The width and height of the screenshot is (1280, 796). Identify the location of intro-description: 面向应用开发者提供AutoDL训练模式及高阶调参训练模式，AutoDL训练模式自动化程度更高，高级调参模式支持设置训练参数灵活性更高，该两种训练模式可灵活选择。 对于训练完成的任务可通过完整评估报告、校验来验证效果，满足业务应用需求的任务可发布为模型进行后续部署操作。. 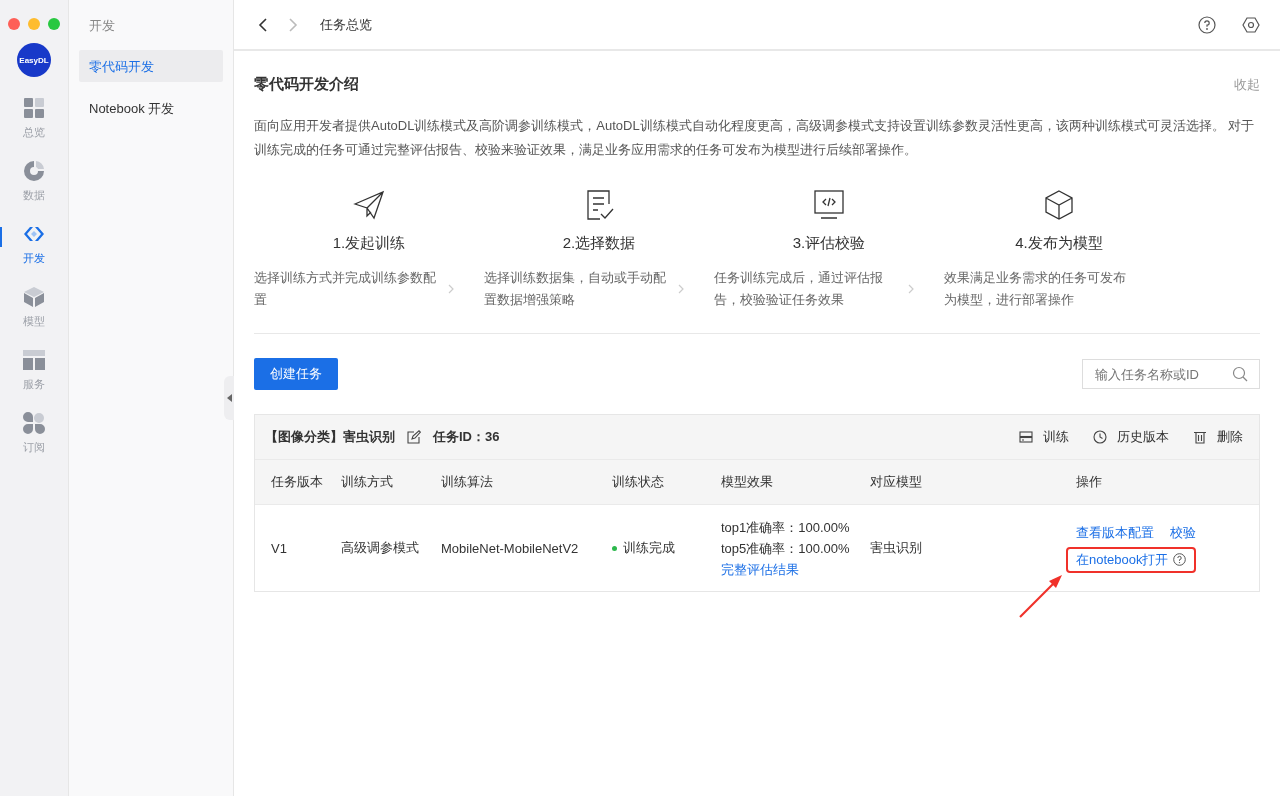
(755, 138).